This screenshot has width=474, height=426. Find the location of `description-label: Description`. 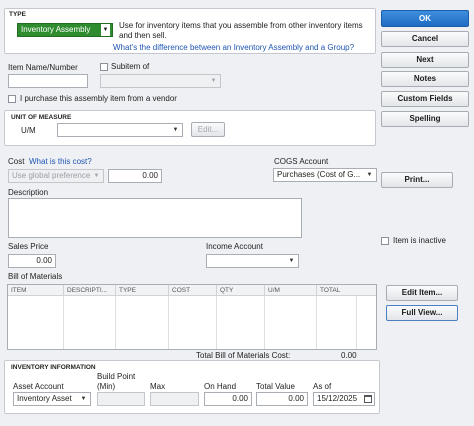

description-label: Description is located at coordinates (28, 192).